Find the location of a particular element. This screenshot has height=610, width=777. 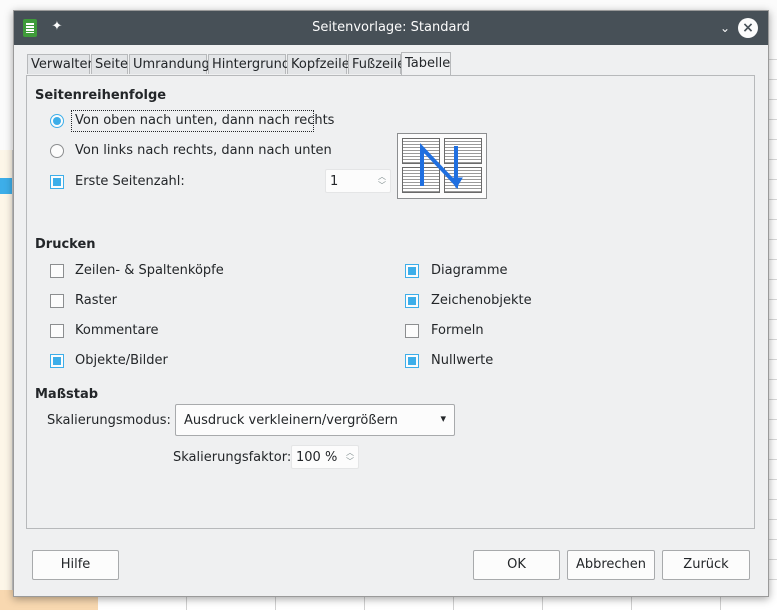

label-objects: Objekte/Bilder is located at coordinates (121, 360).